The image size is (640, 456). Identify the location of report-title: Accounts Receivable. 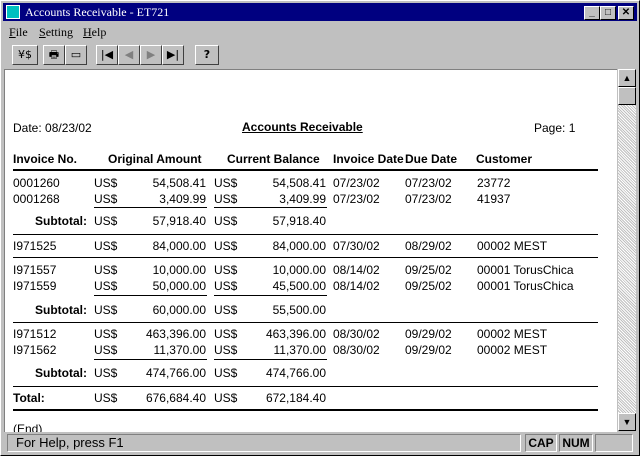
(302, 127).